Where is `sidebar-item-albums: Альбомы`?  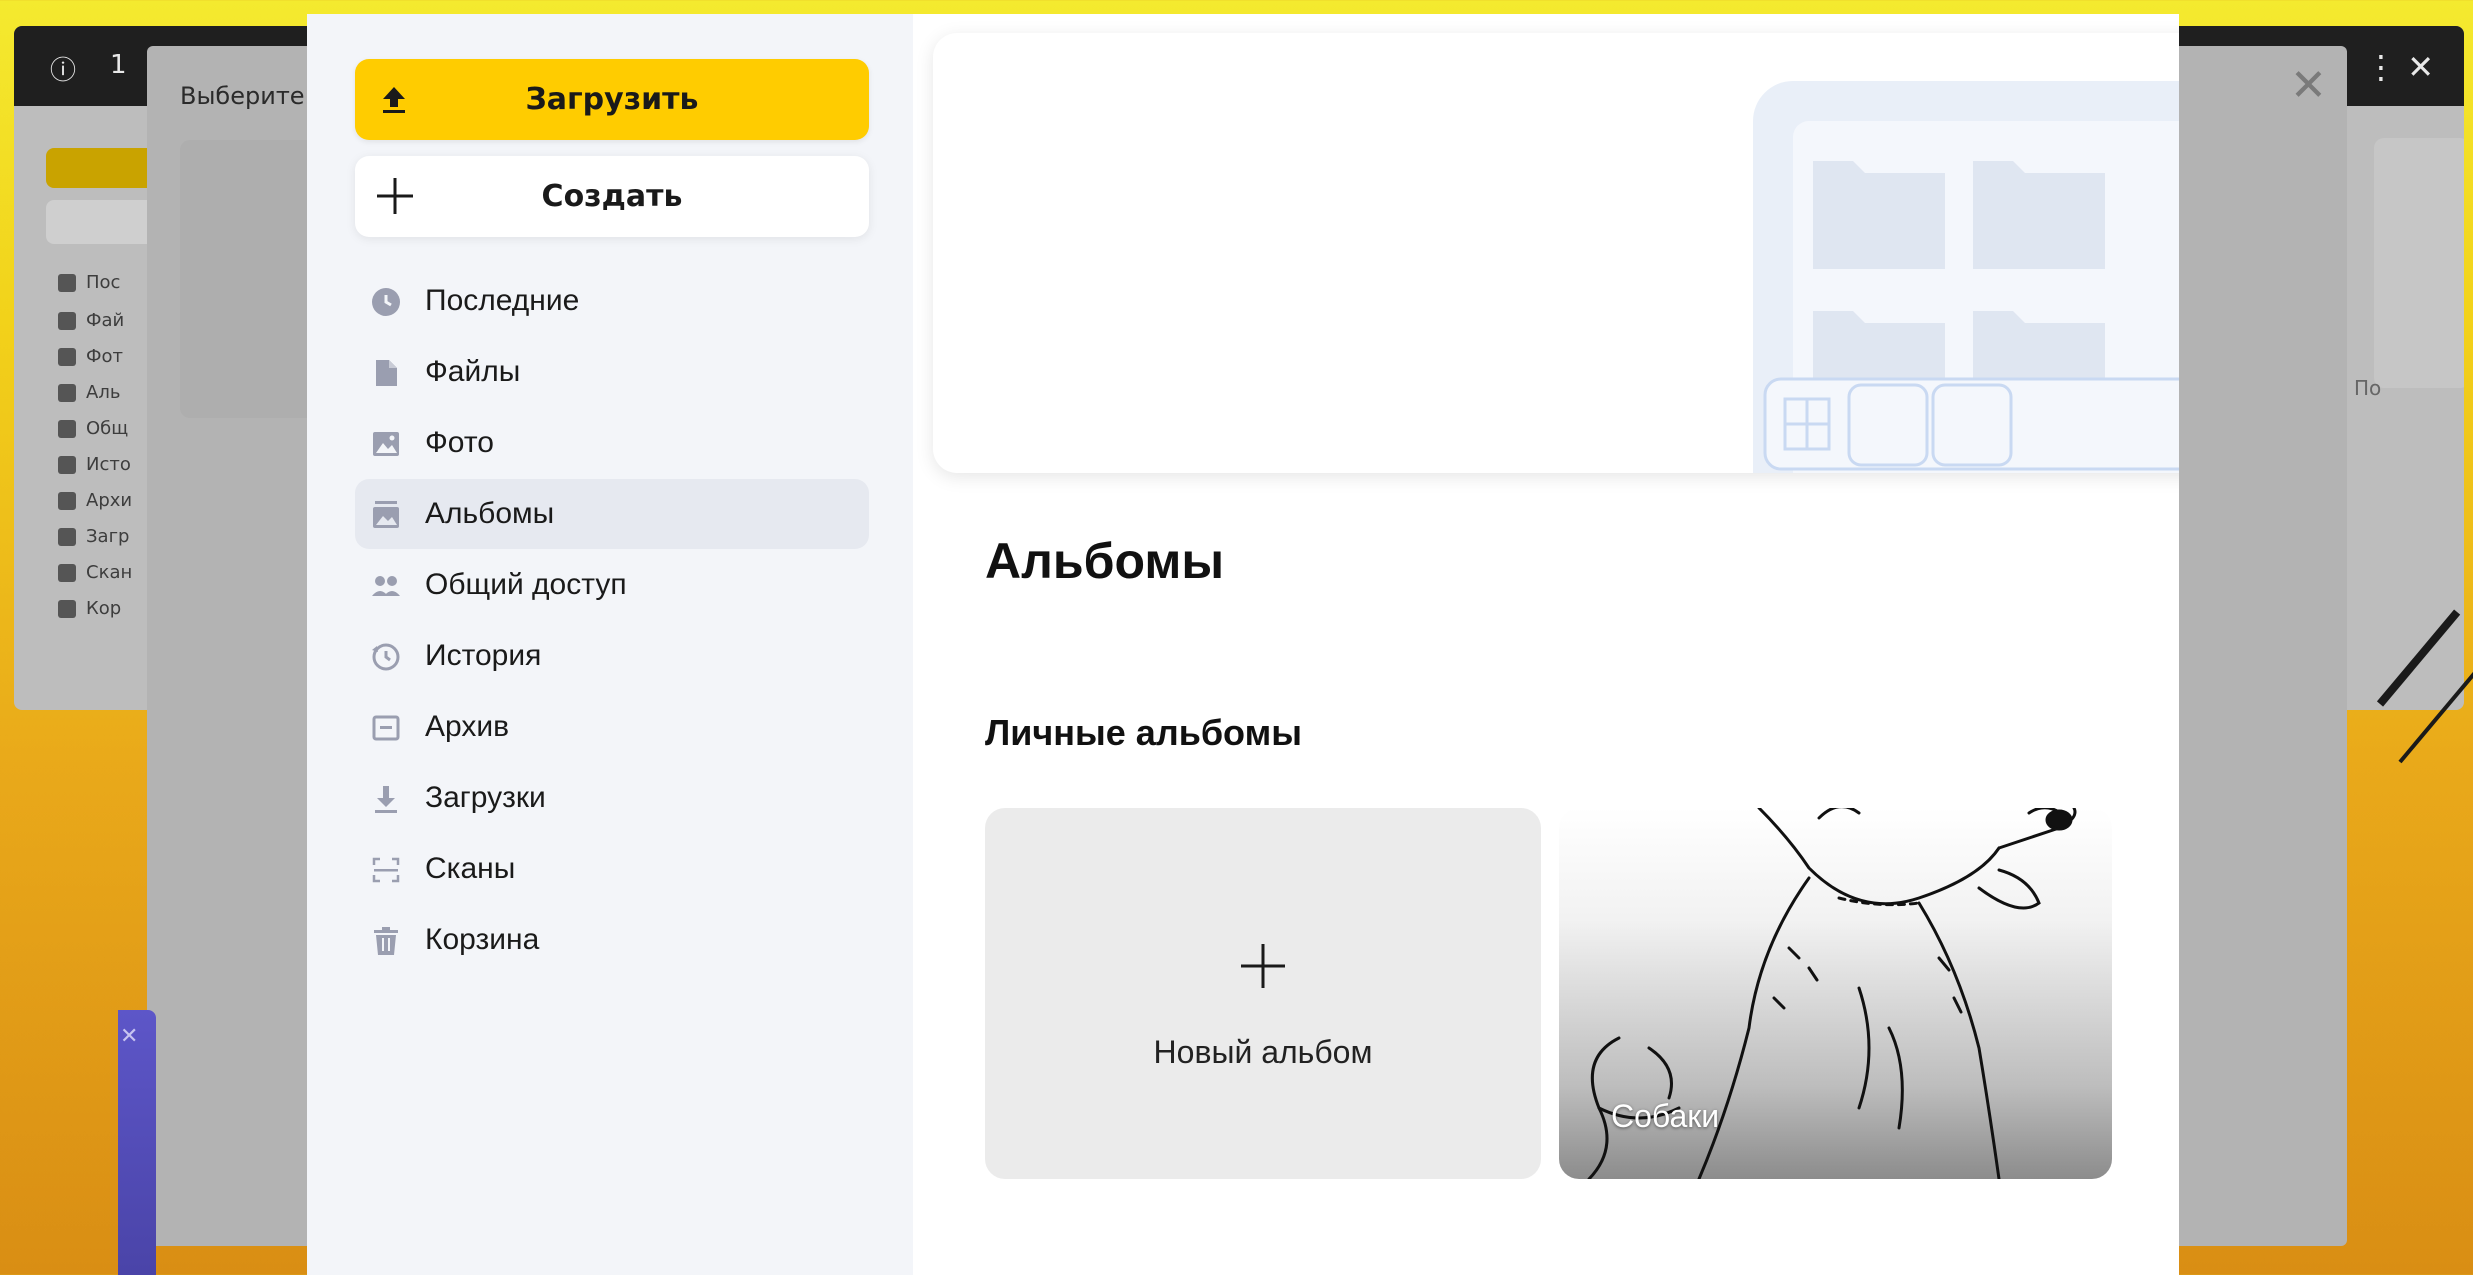 sidebar-item-albums: Альбомы is located at coordinates (612, 514).